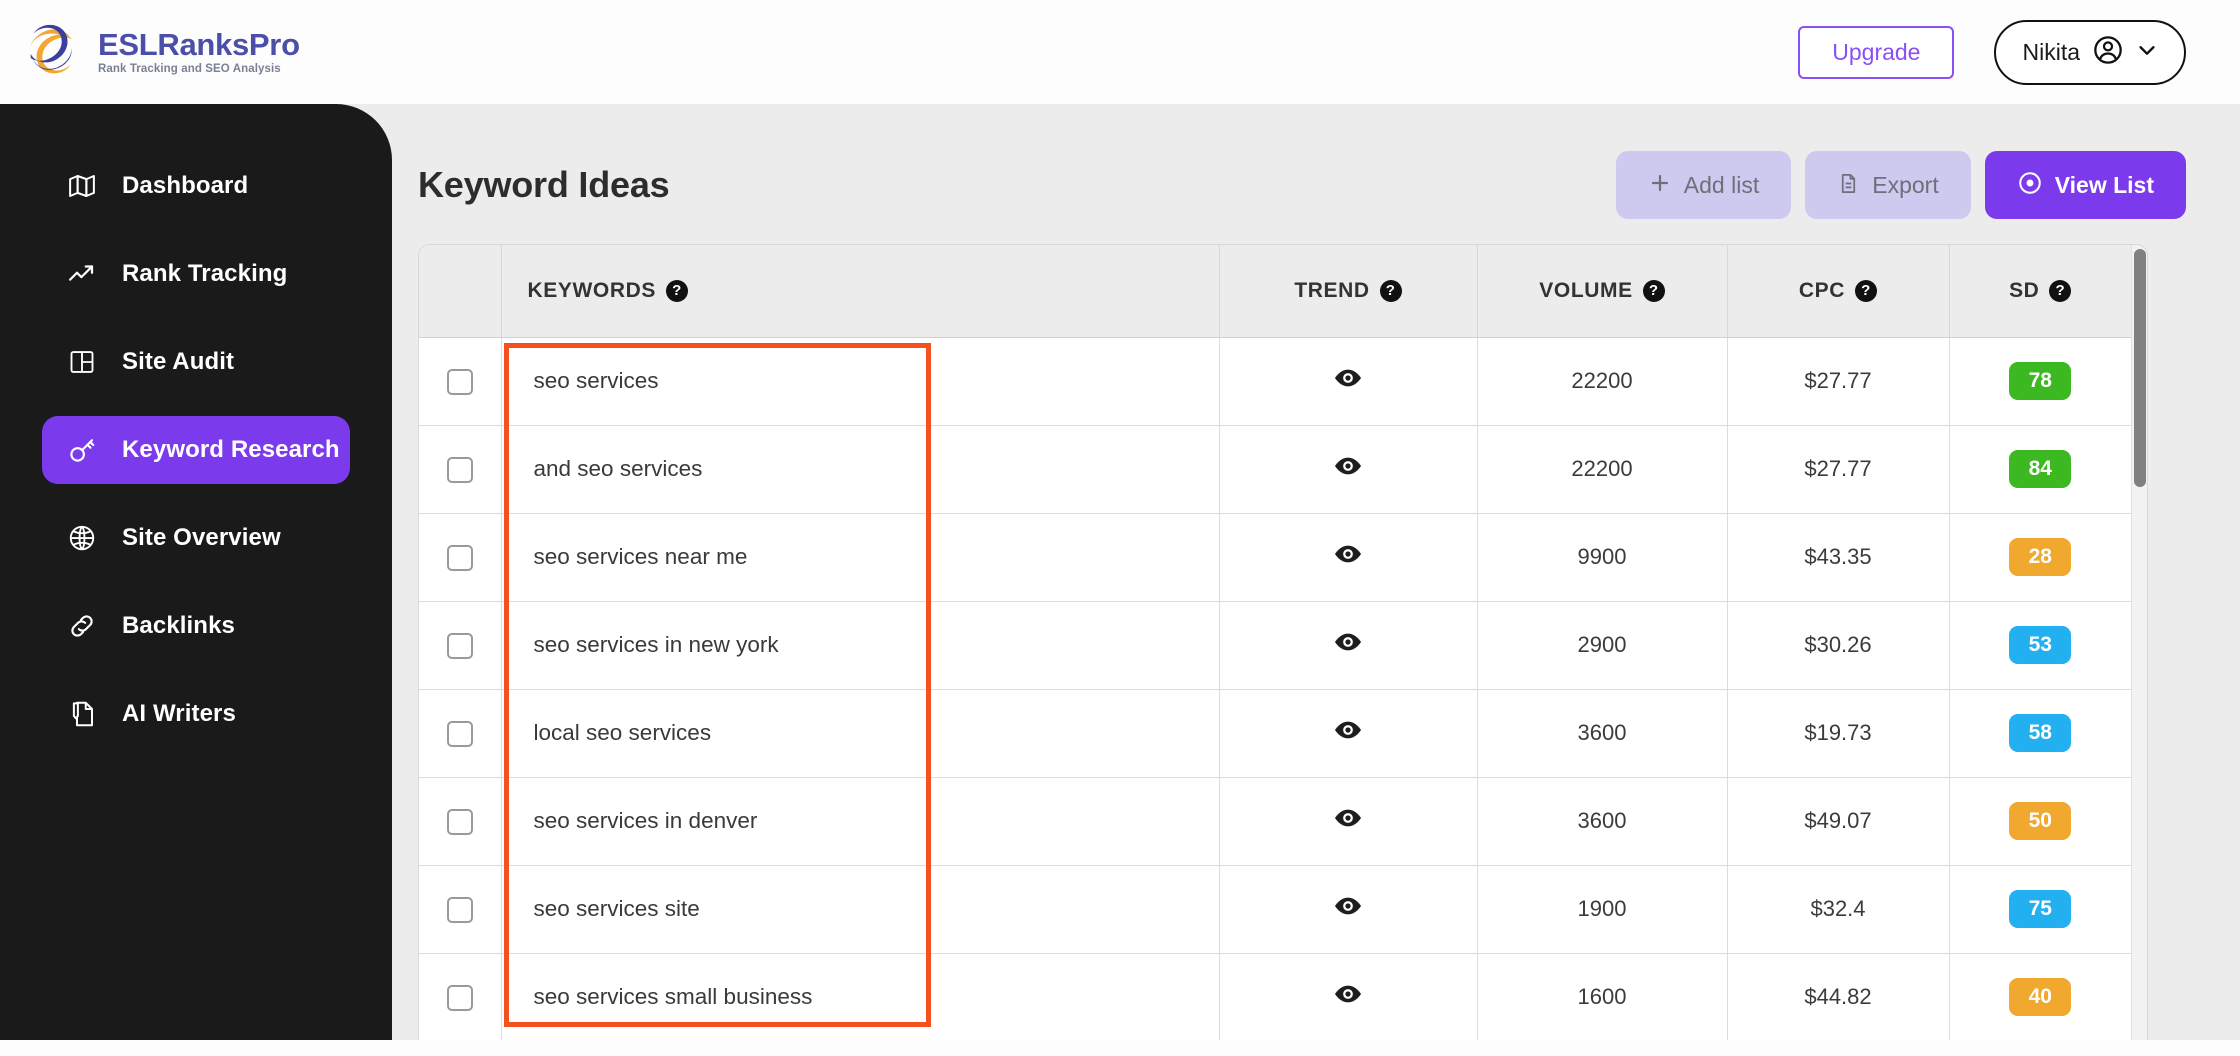  Describe the element at coordinates (1602, 381) in the screenshot. I see `volume-cell: 22200` at that location.